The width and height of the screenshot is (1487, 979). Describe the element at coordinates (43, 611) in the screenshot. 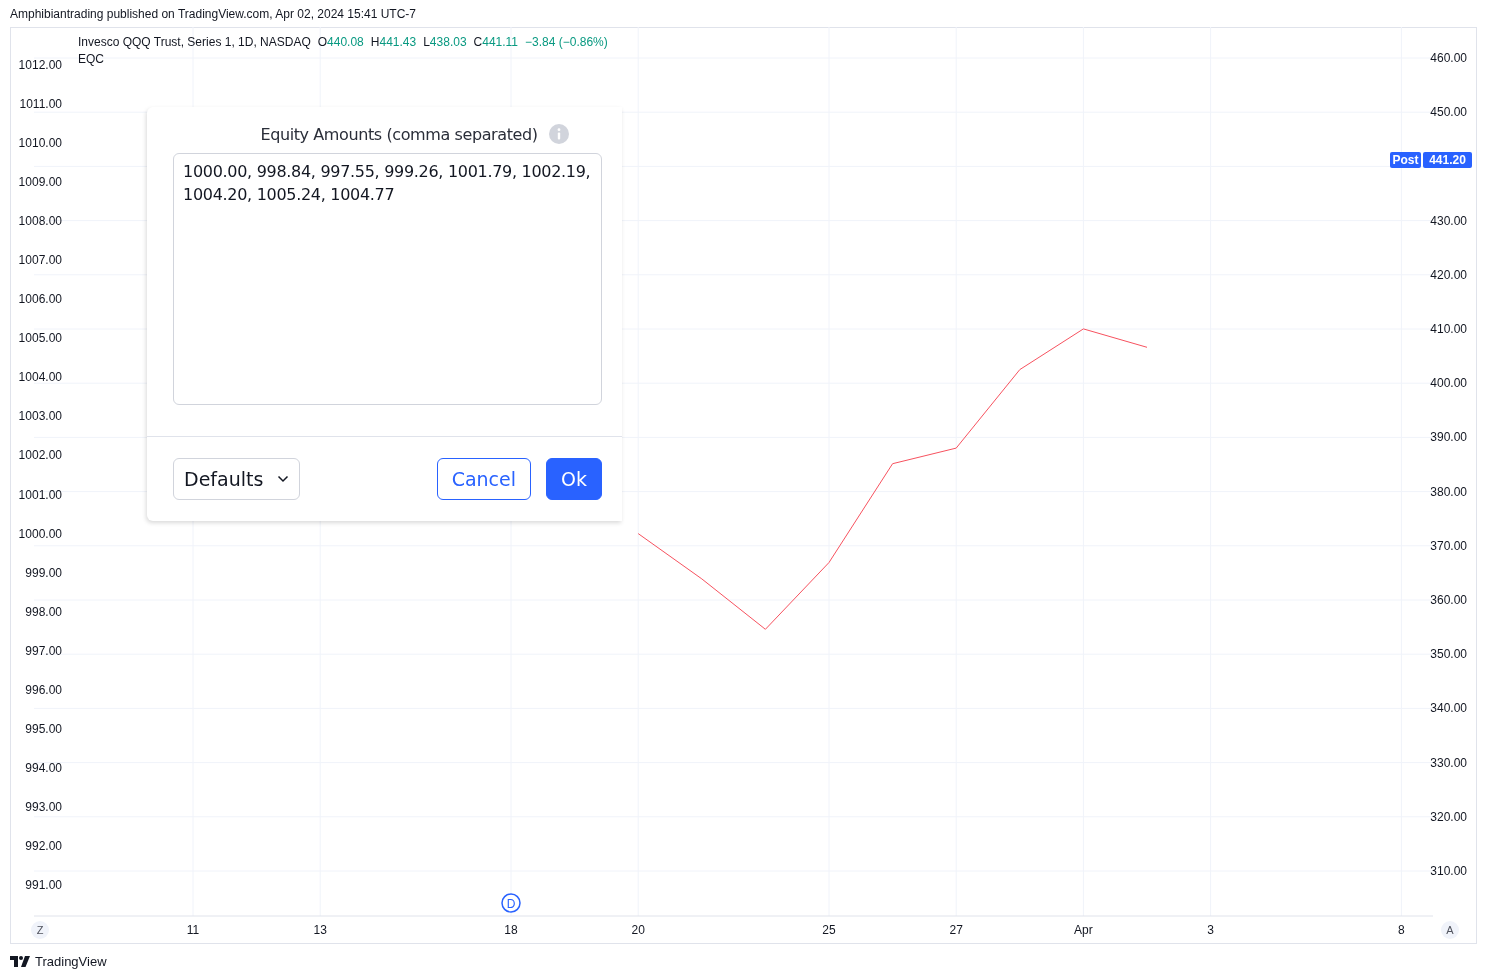

I see `axis-label: 998.00` at that location.